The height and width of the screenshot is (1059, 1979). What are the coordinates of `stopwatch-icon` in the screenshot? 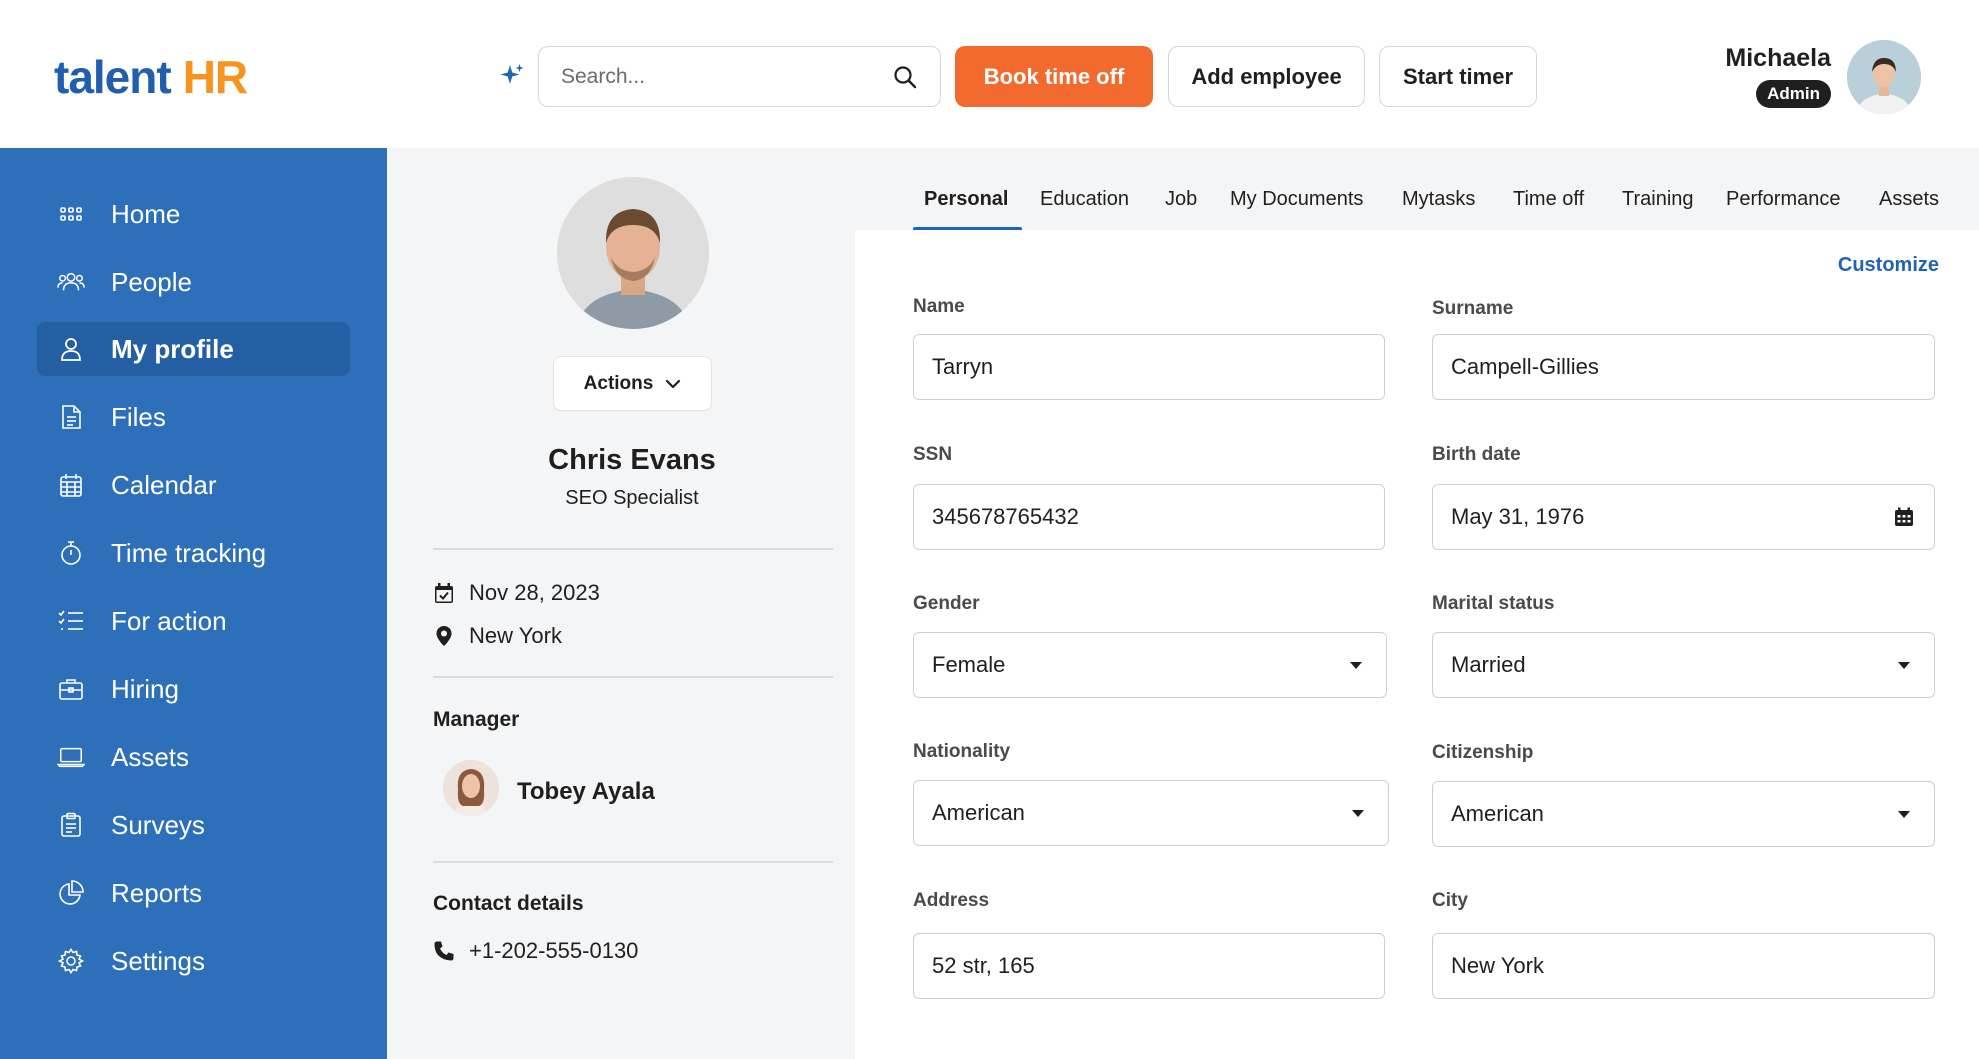 It's located at (71, 553).